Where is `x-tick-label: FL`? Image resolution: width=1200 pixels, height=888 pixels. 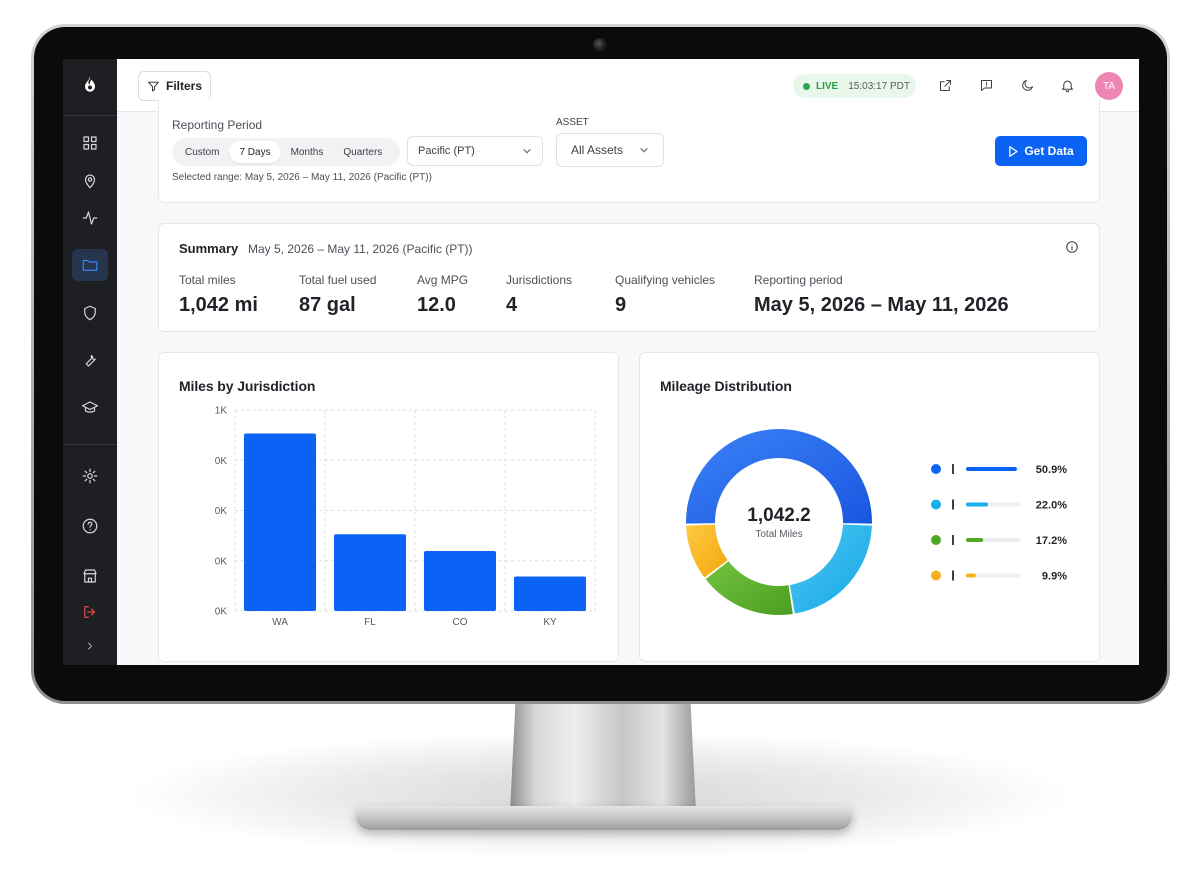 x-tick-label: FL is located at coordinates (370, 622).